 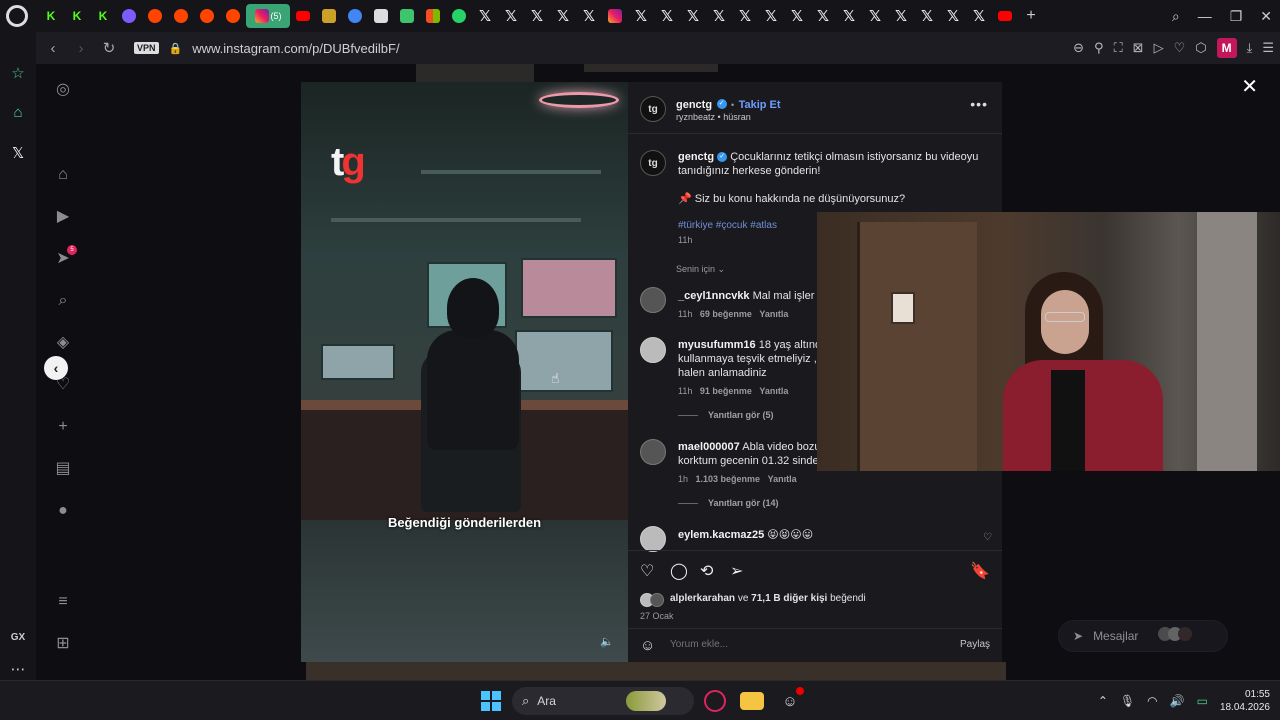 What do you see at coordinates (63, 427) in the screenshot?
I see `create-icon: +` at bounding box center [63, 427].